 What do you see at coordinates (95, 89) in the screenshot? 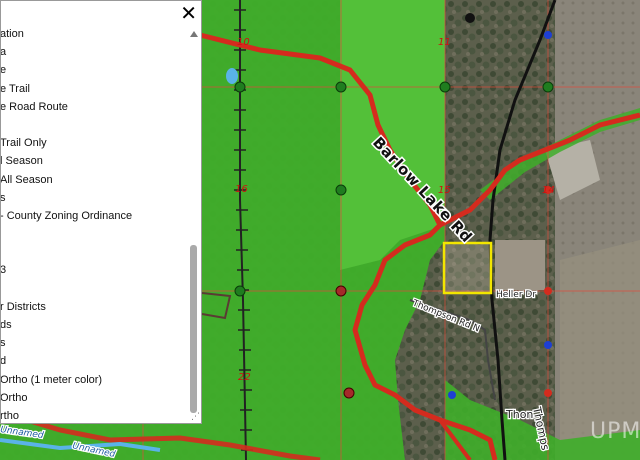
I see `legend-layer-item: e Trail` at bounding box center [95, 89].